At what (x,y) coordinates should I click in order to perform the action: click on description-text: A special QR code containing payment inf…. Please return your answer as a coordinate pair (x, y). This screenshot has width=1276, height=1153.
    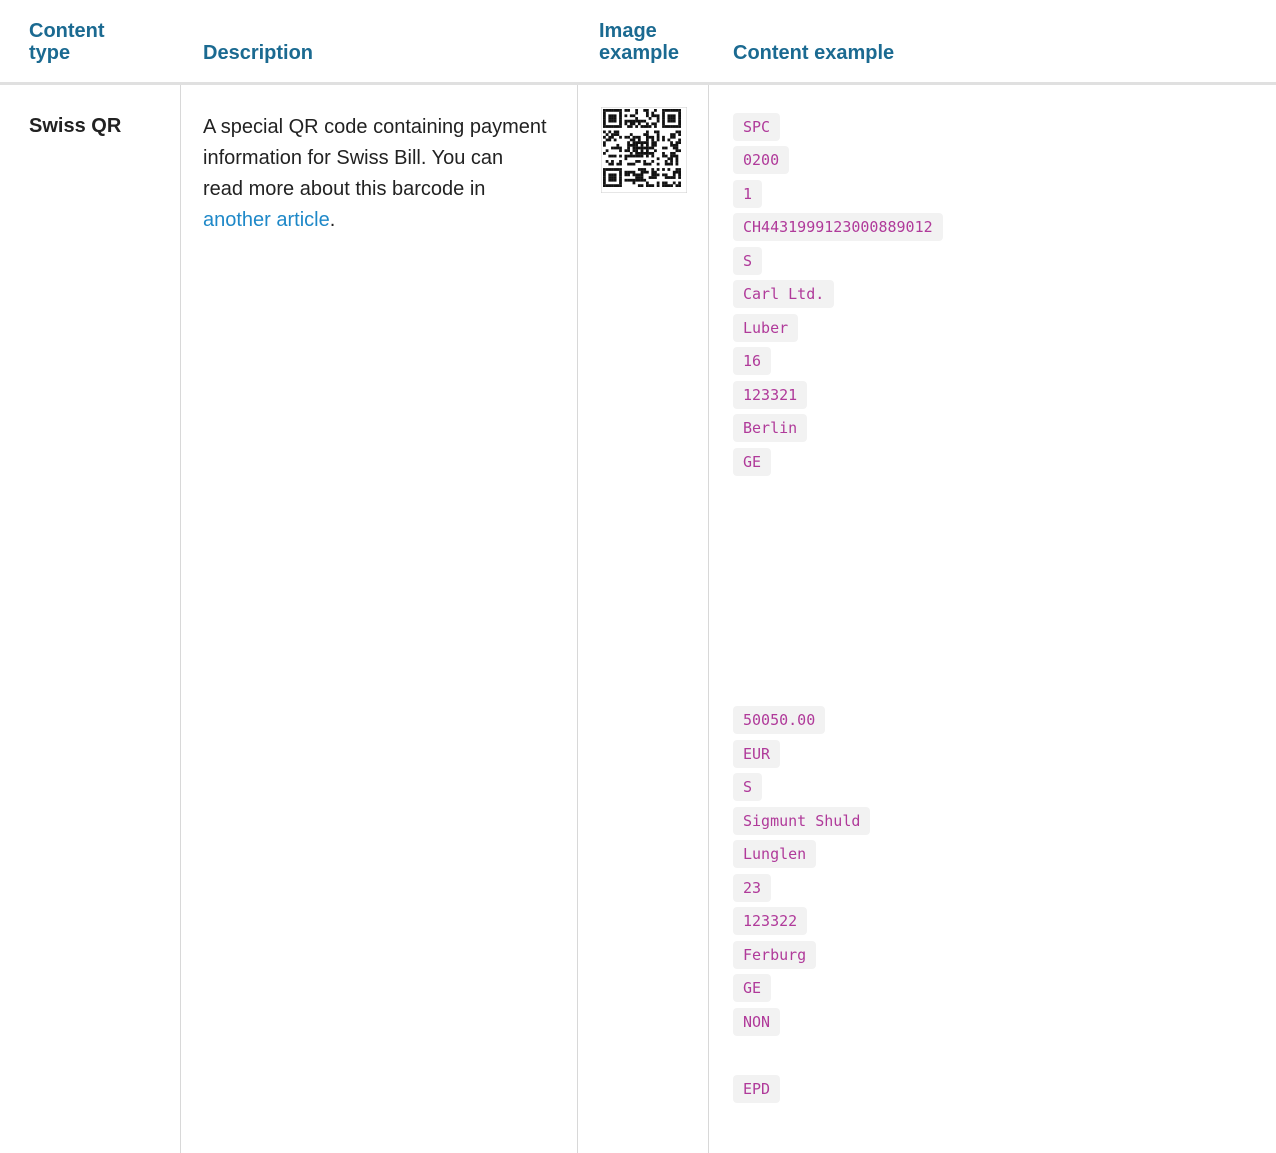
    Looking at the image, I should click on (375, 158).